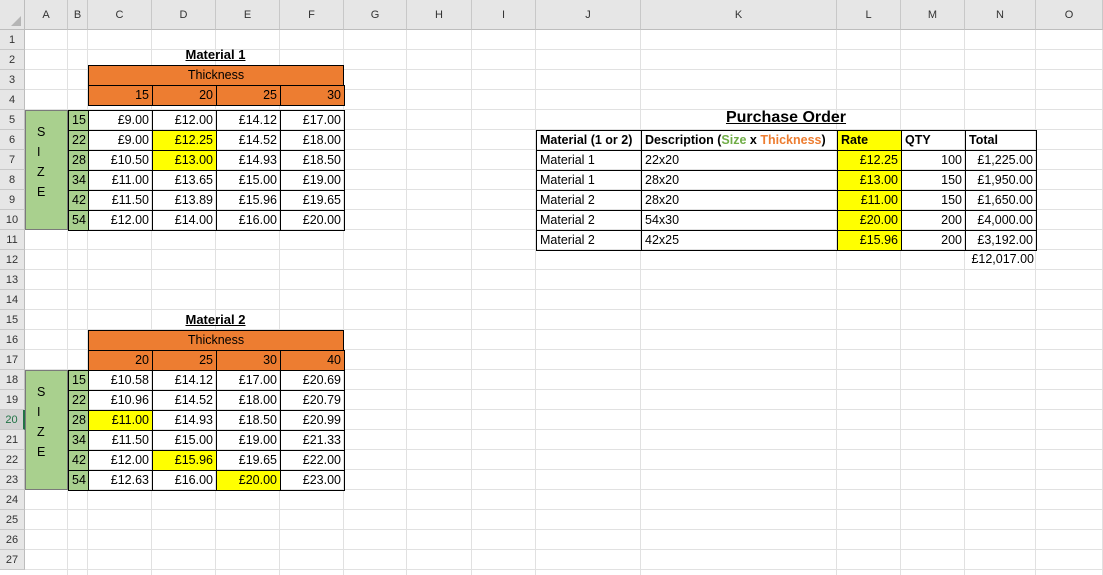  I want to click on row-header: 15, so click(12, 320).